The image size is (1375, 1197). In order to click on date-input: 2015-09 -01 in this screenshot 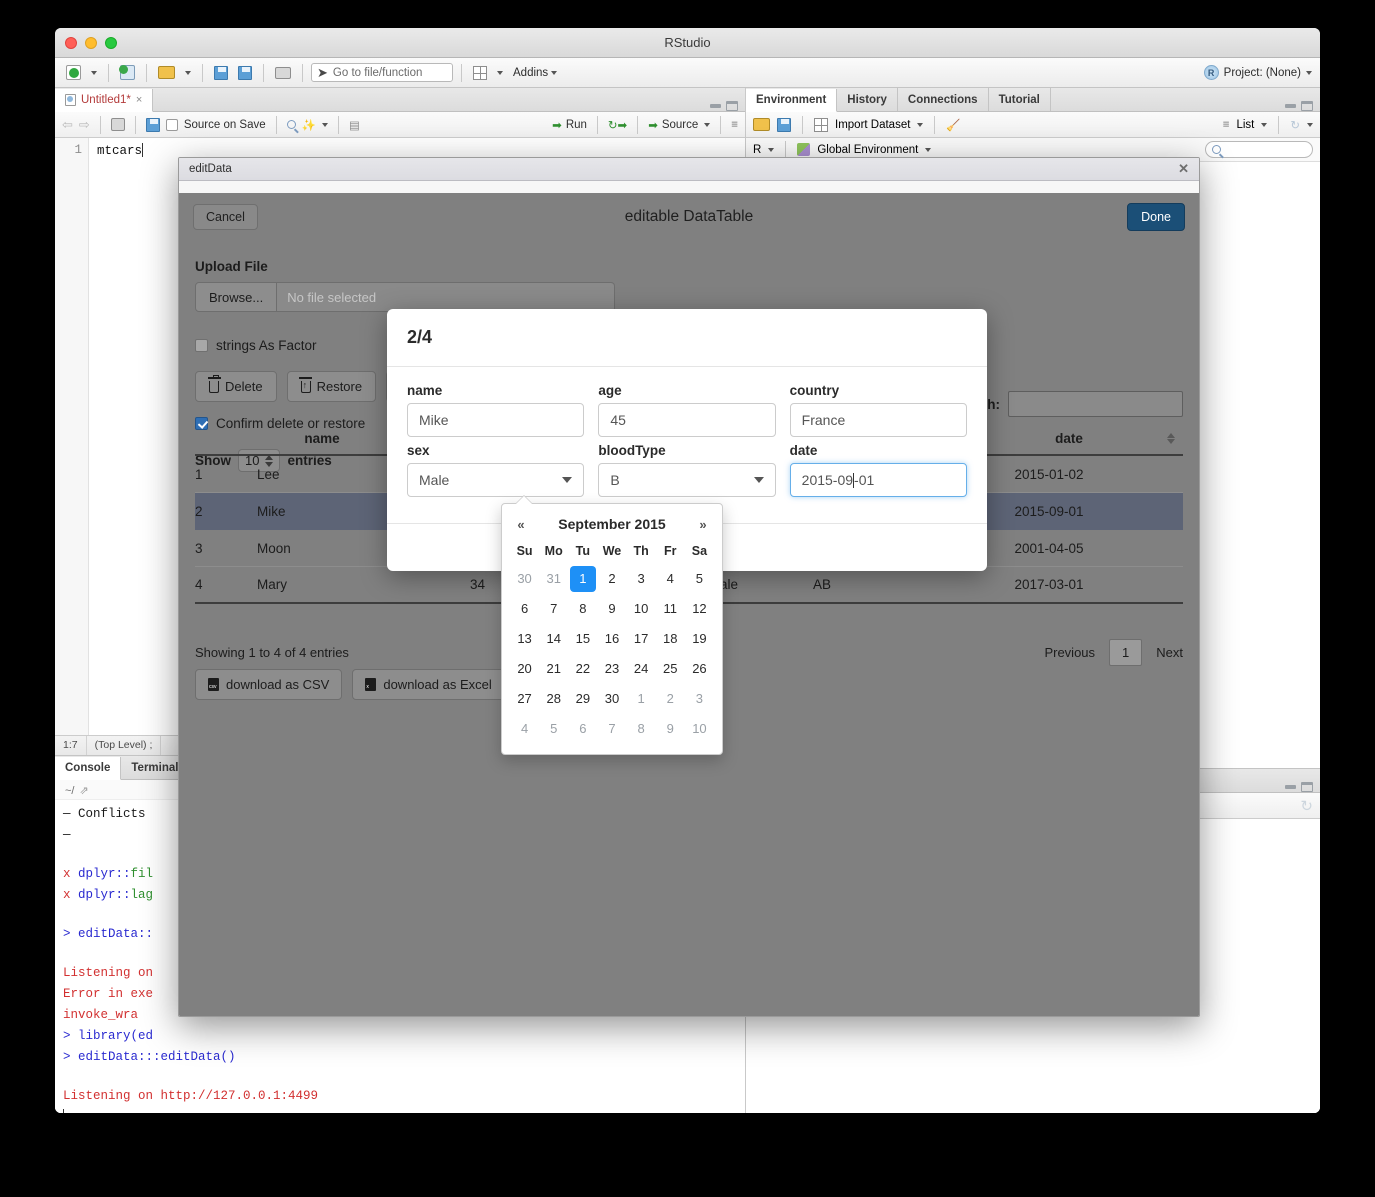, I will do `click(878, 480)`.